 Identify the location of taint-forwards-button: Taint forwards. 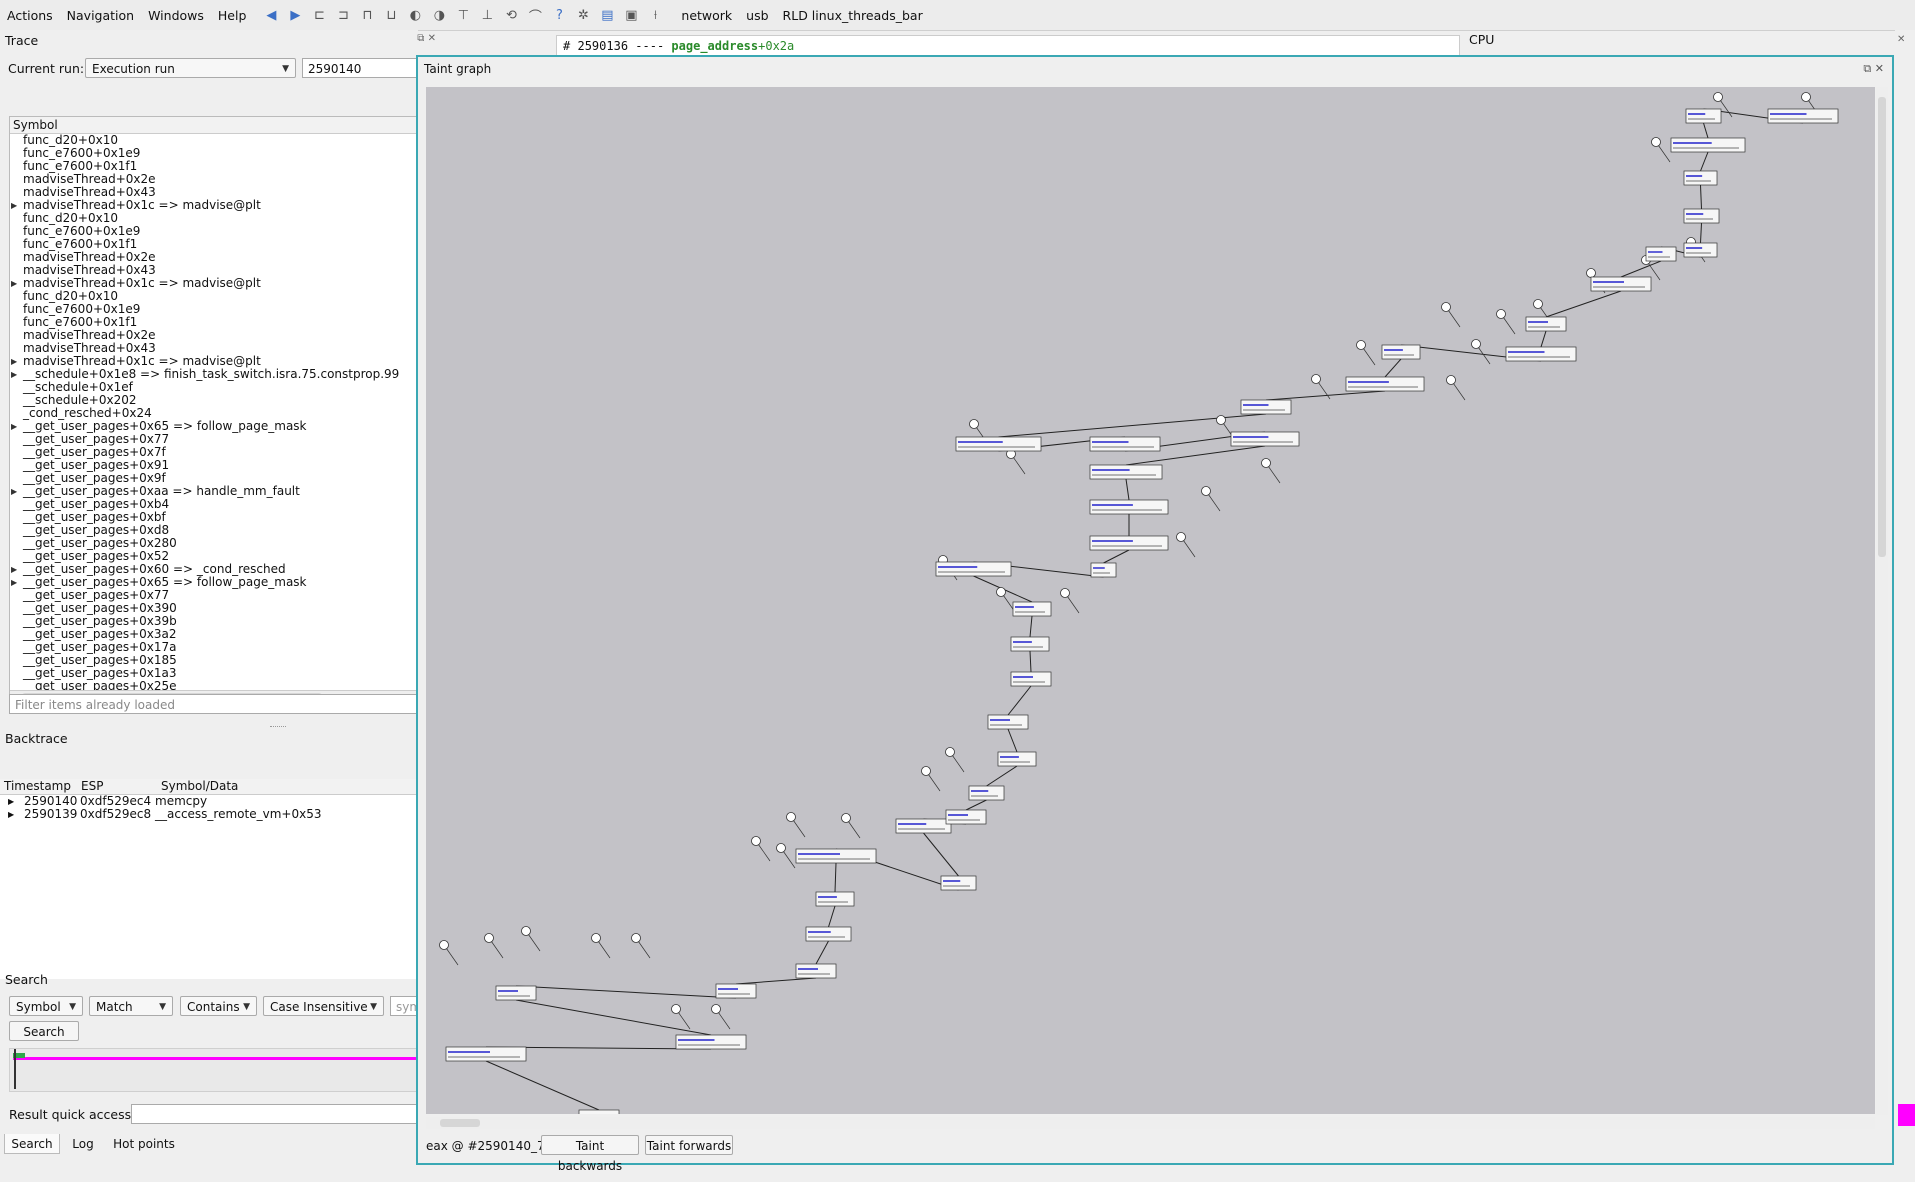
(689, 1145).